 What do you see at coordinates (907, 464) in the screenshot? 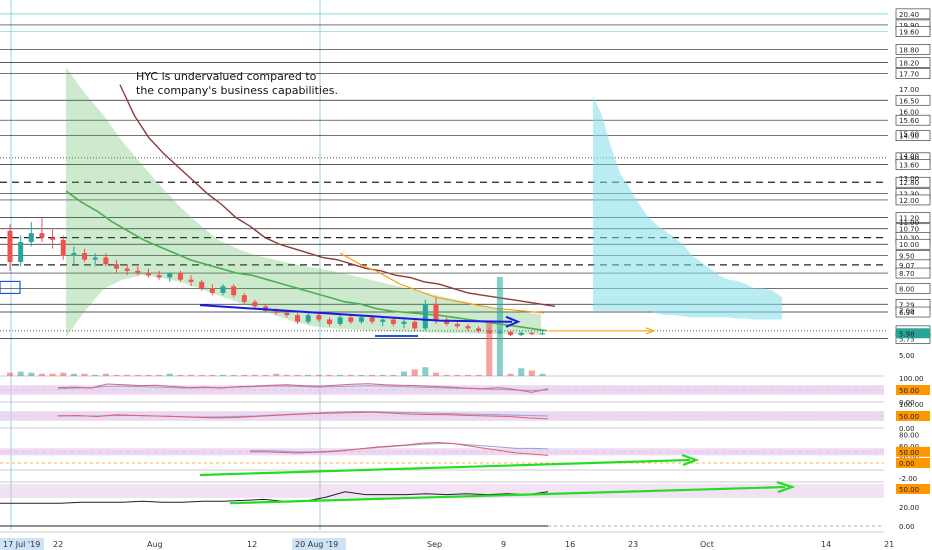
I see `indicator-ref-label: 0.00` at bounding box center [907, 464].